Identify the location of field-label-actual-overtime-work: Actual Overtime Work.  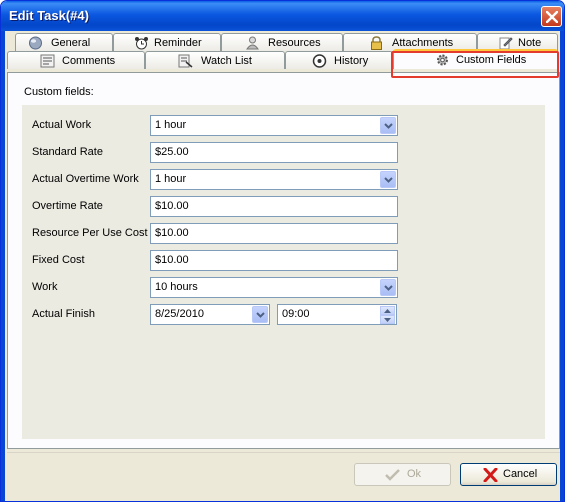
(85, 179).